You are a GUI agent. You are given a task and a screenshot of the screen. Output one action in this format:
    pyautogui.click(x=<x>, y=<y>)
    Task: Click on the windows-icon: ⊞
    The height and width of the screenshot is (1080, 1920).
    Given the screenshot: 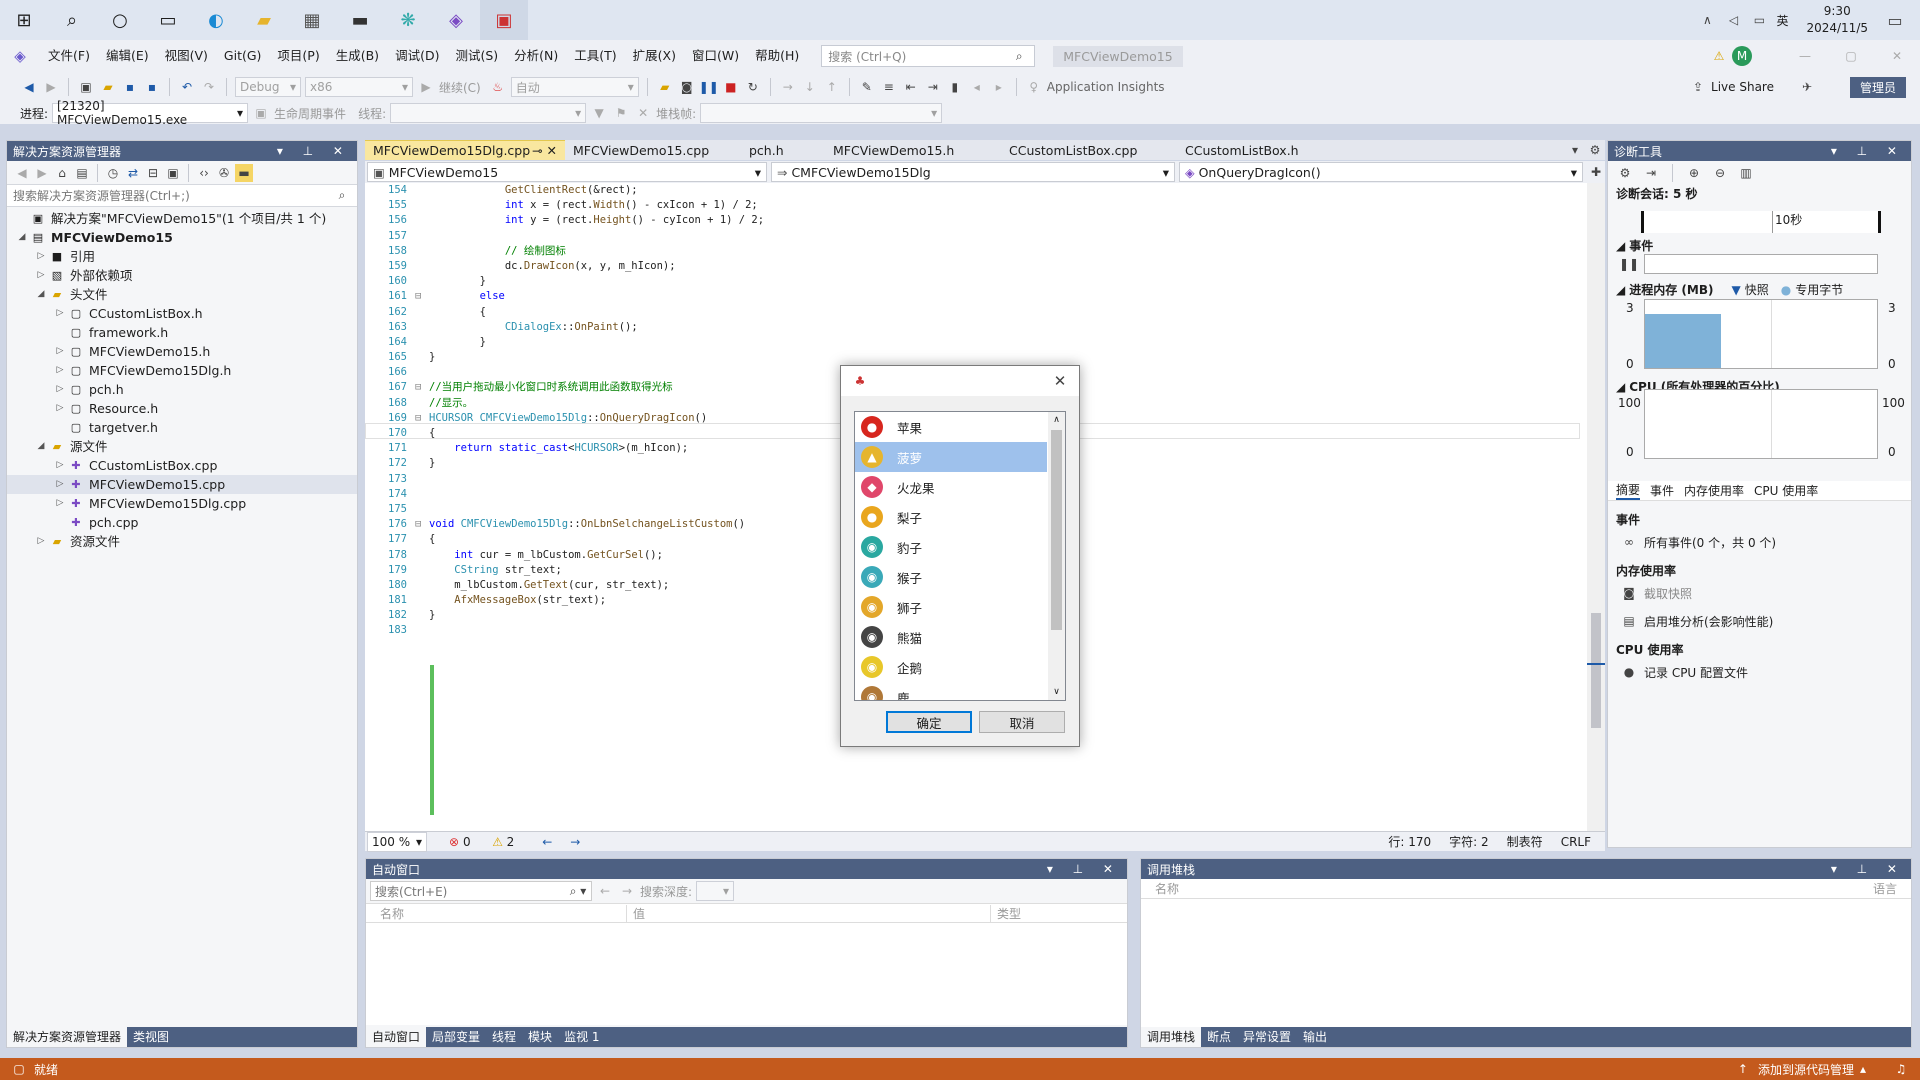 What is the action you would take?
    pyautogui.click(x=24, y=20)
    